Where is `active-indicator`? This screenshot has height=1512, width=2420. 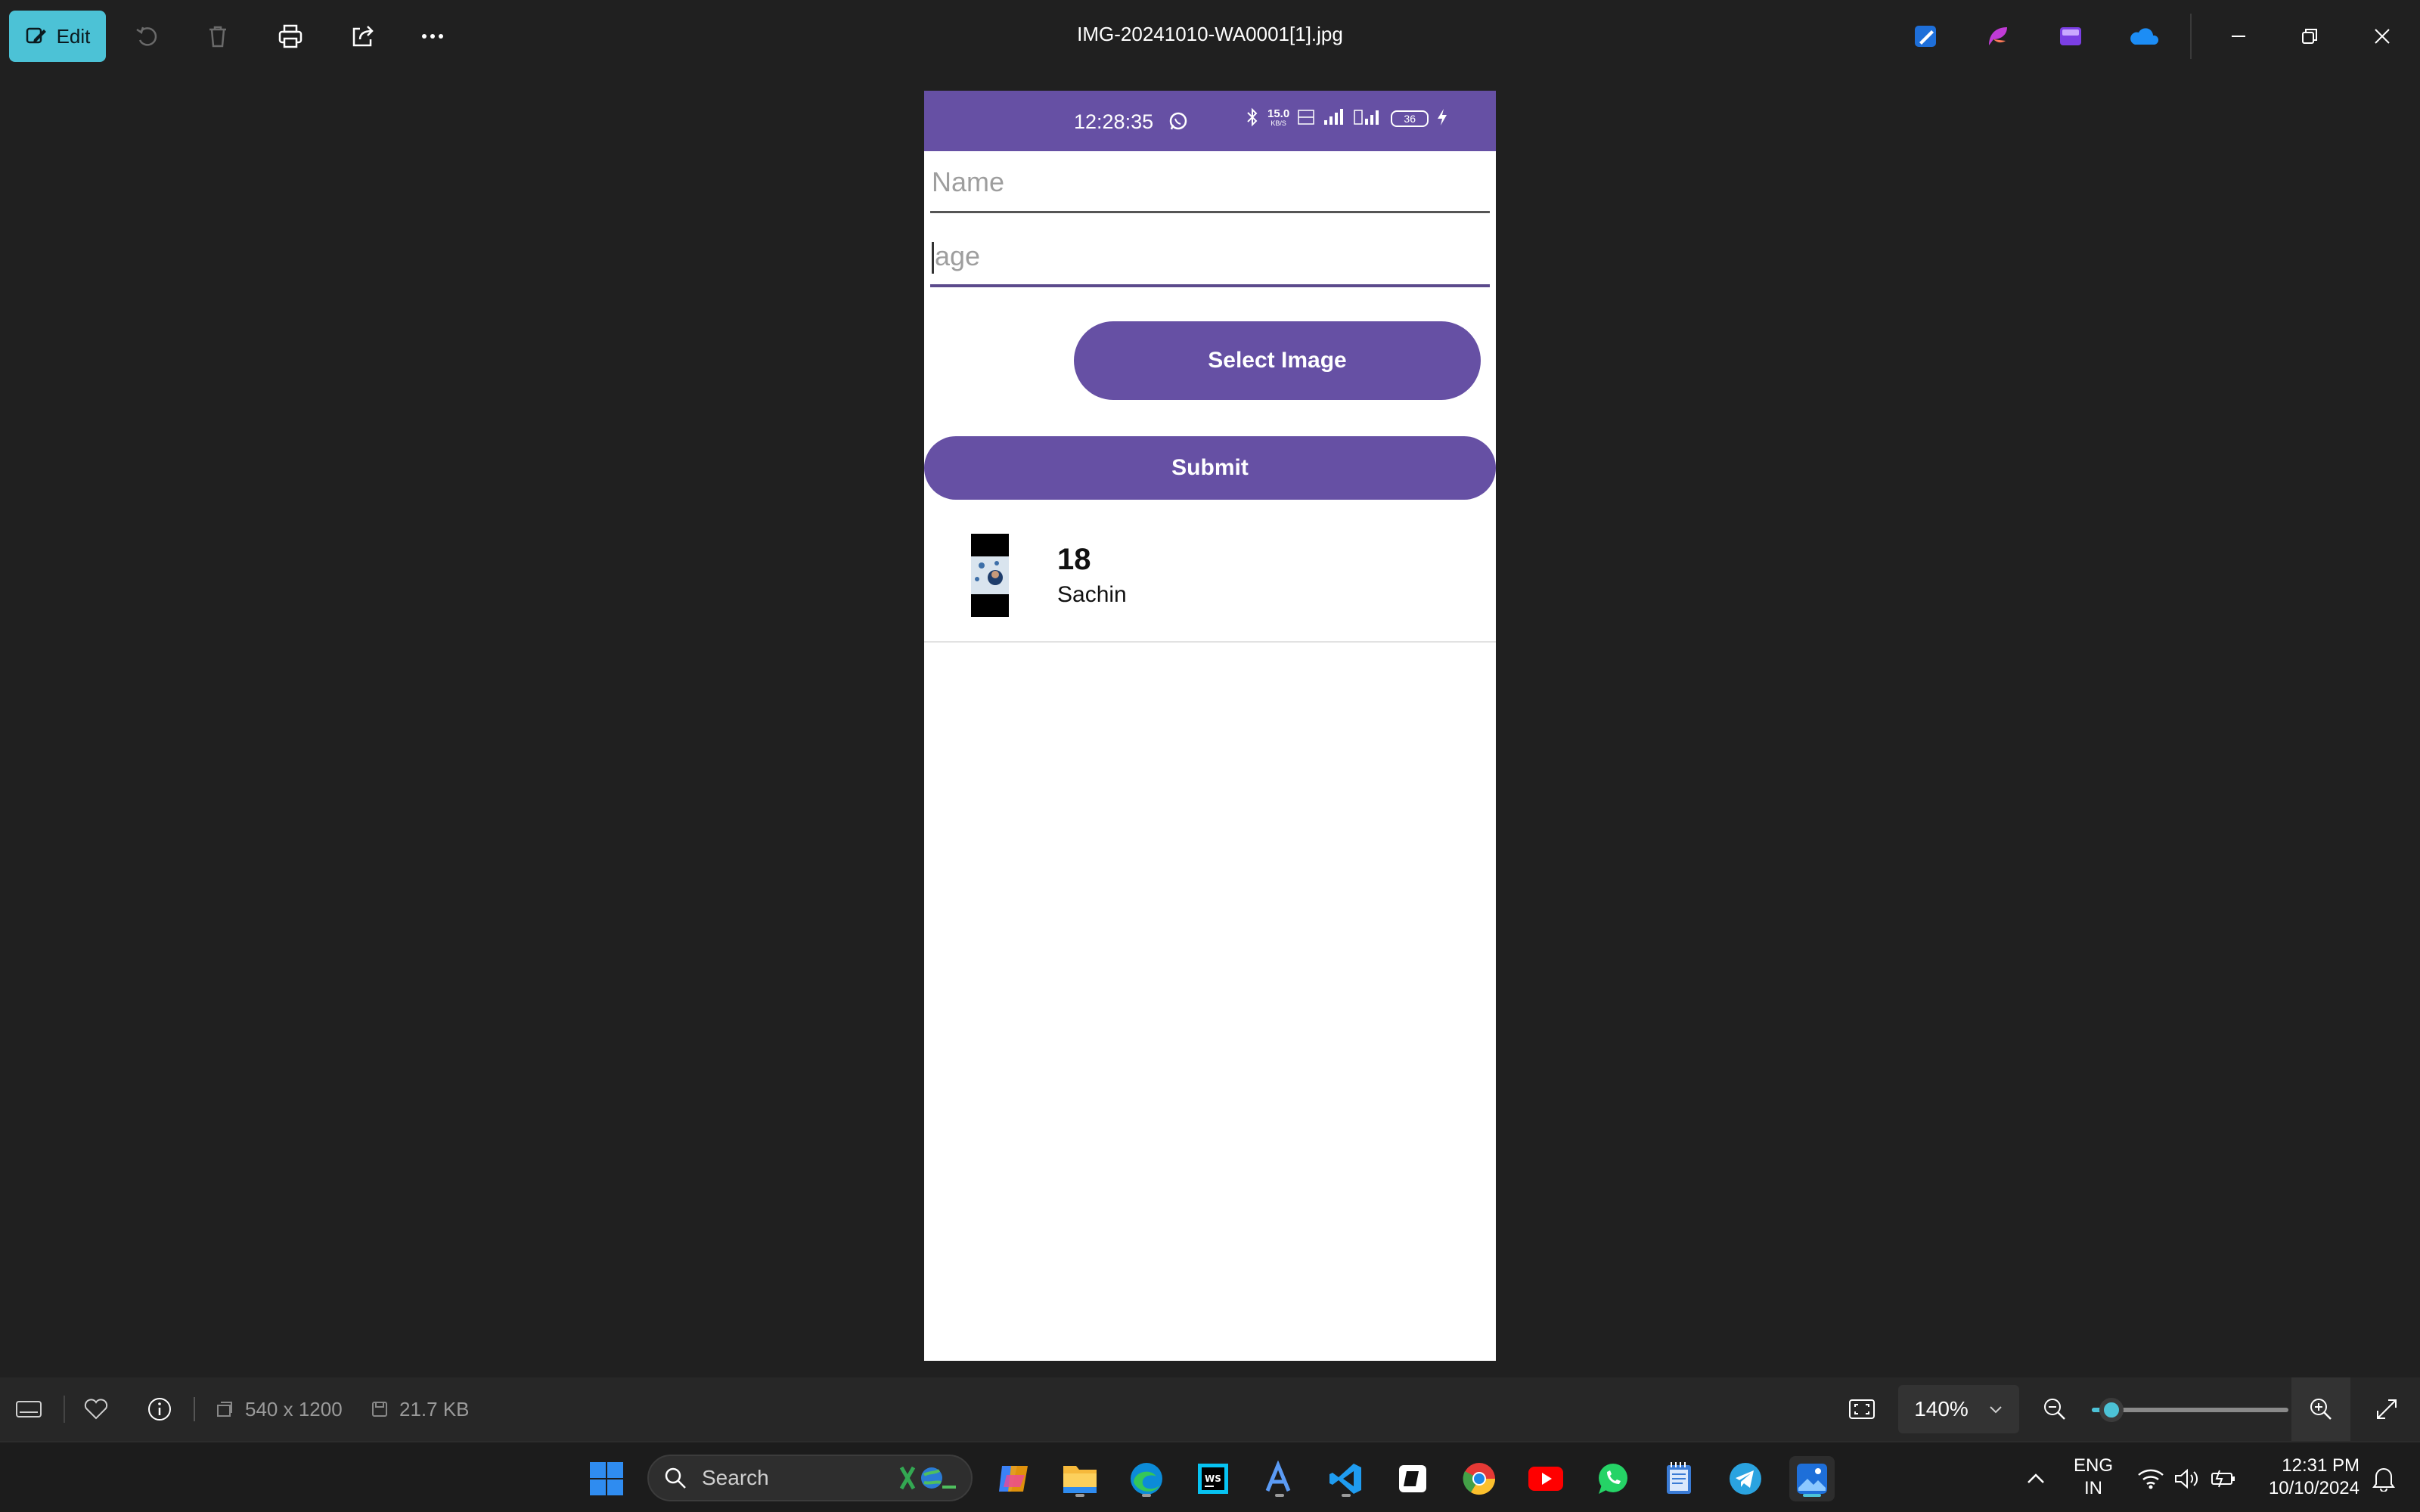 active-indicator is located at coordinates (1812, 1495).